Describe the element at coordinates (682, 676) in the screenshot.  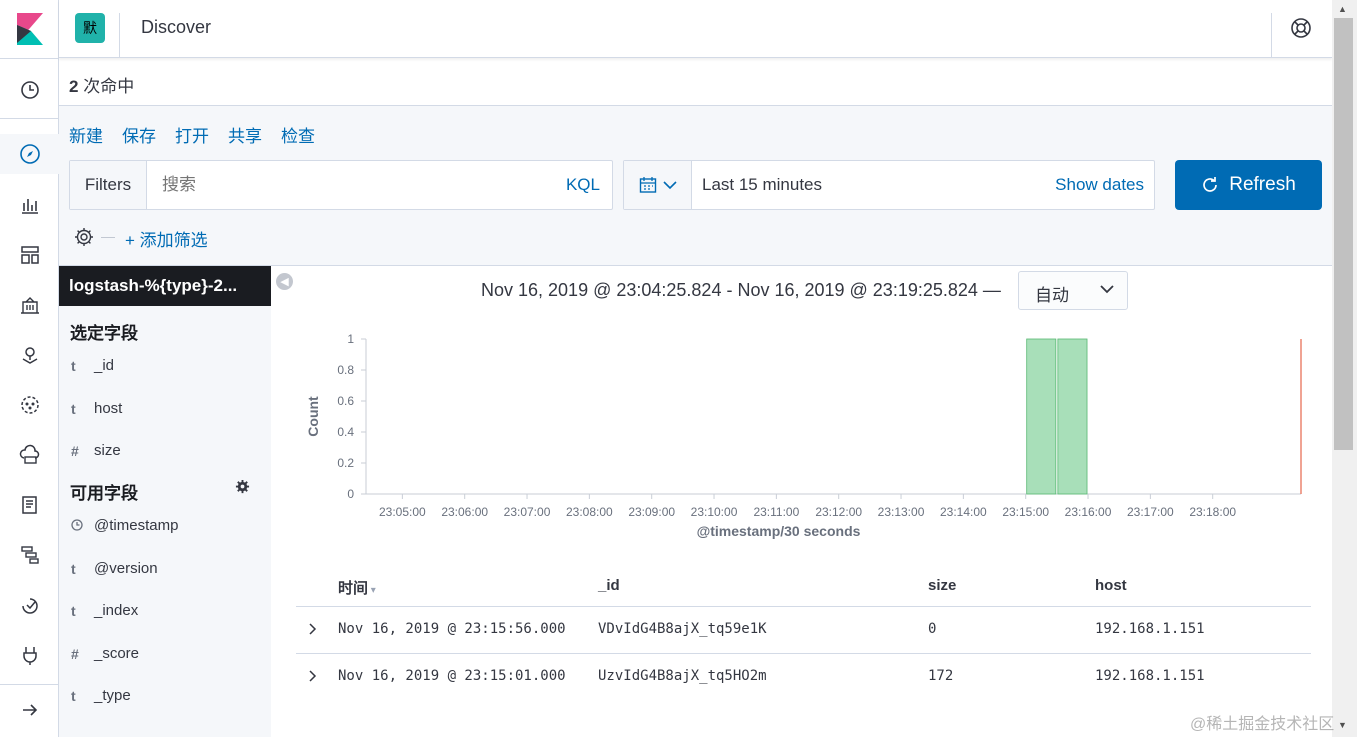
I see `cell-id: UzvIdG4B8ajX_tq5HO2m` at that location.